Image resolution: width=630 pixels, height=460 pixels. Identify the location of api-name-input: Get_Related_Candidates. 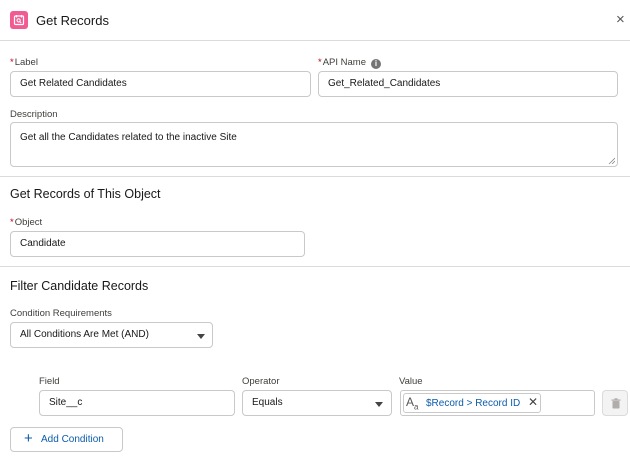
(468, 84).